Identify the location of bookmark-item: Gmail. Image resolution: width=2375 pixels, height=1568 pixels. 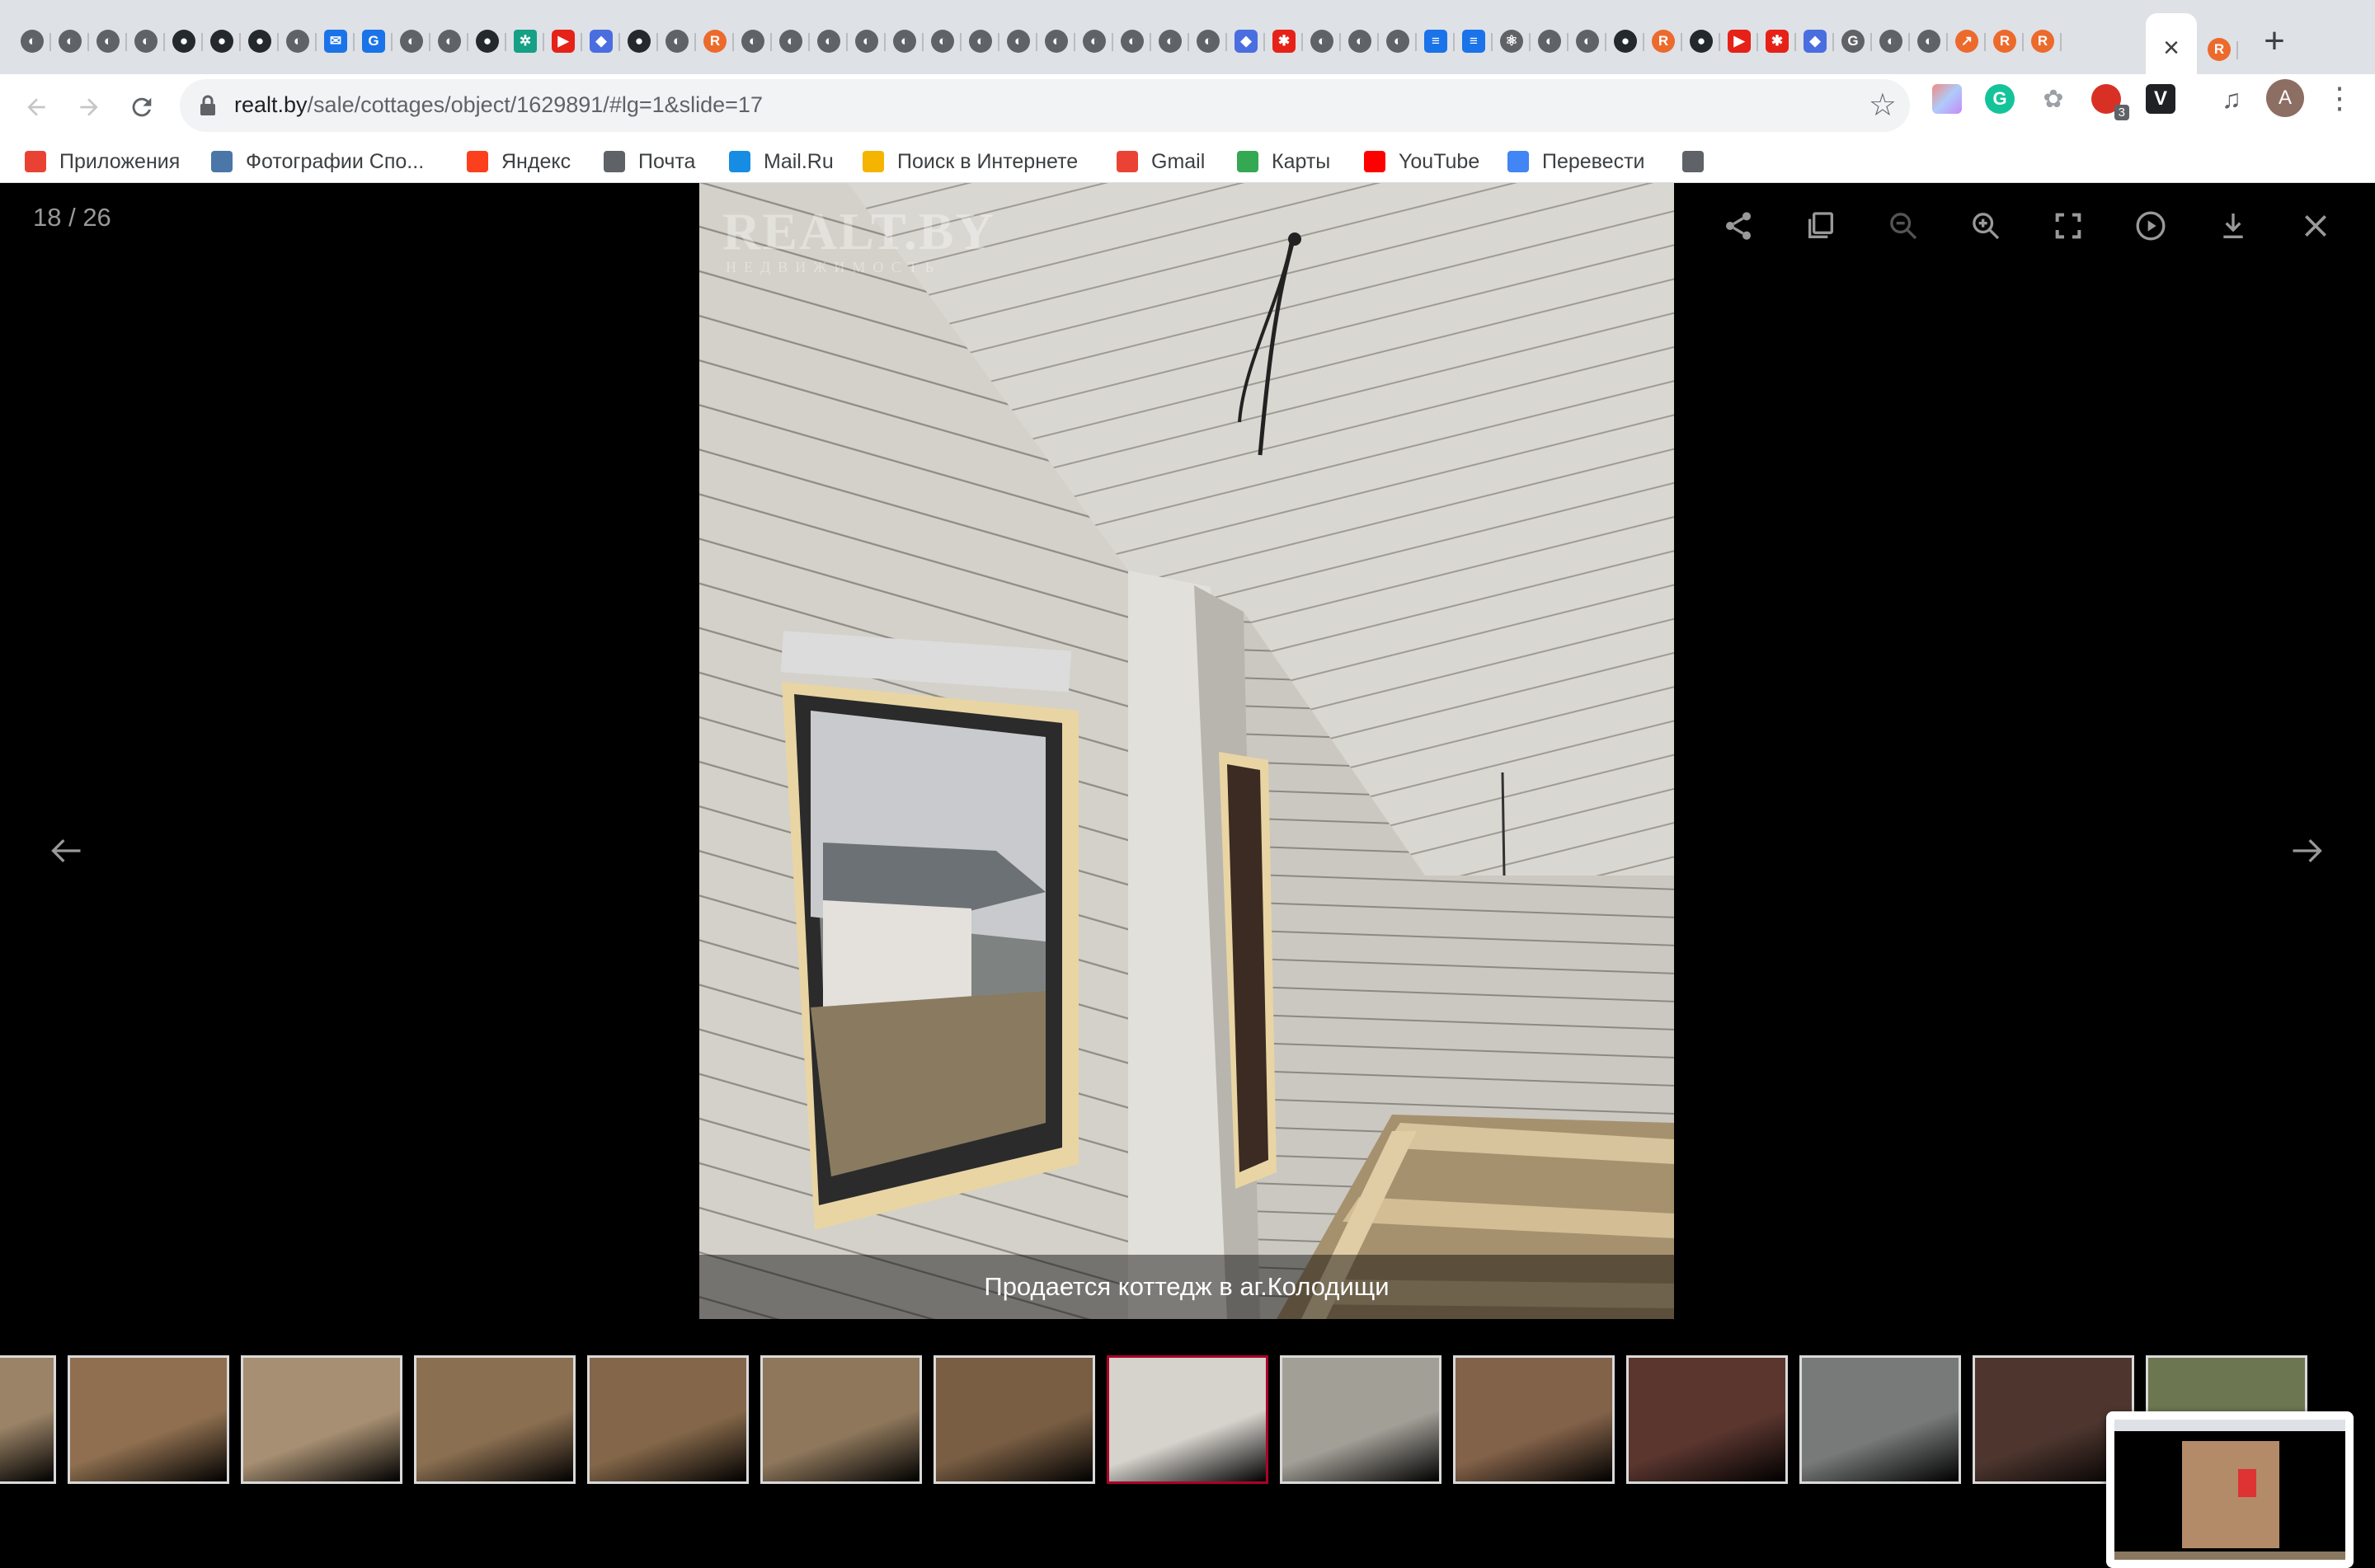
(1161, 161).